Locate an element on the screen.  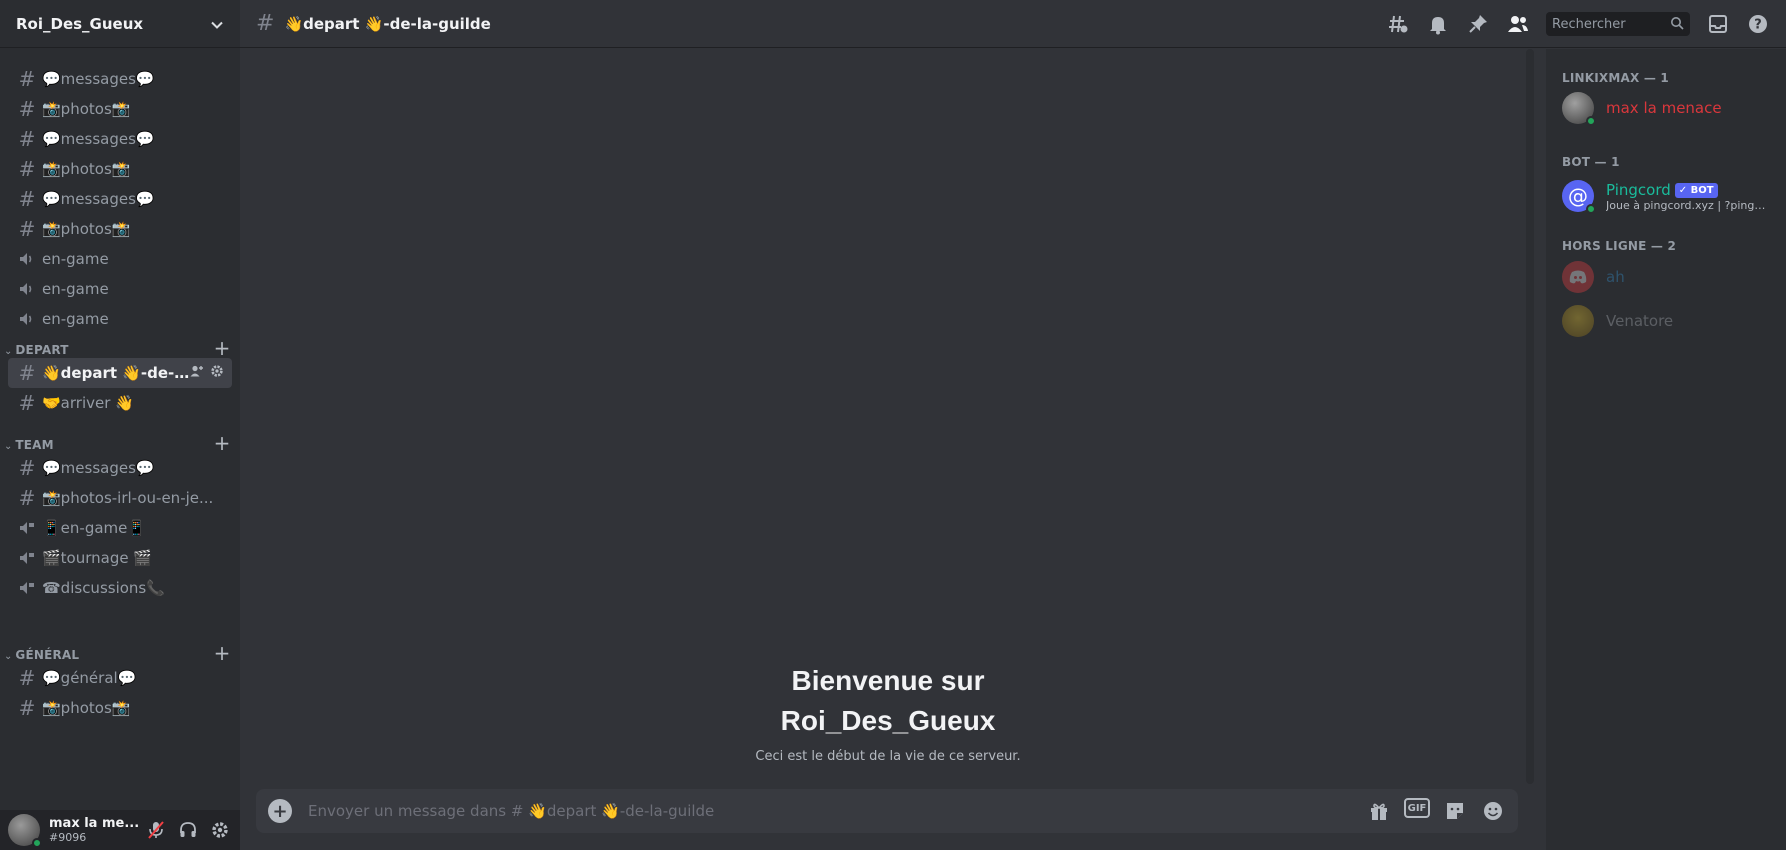
invite-icon is located at coordinates (197, 373).